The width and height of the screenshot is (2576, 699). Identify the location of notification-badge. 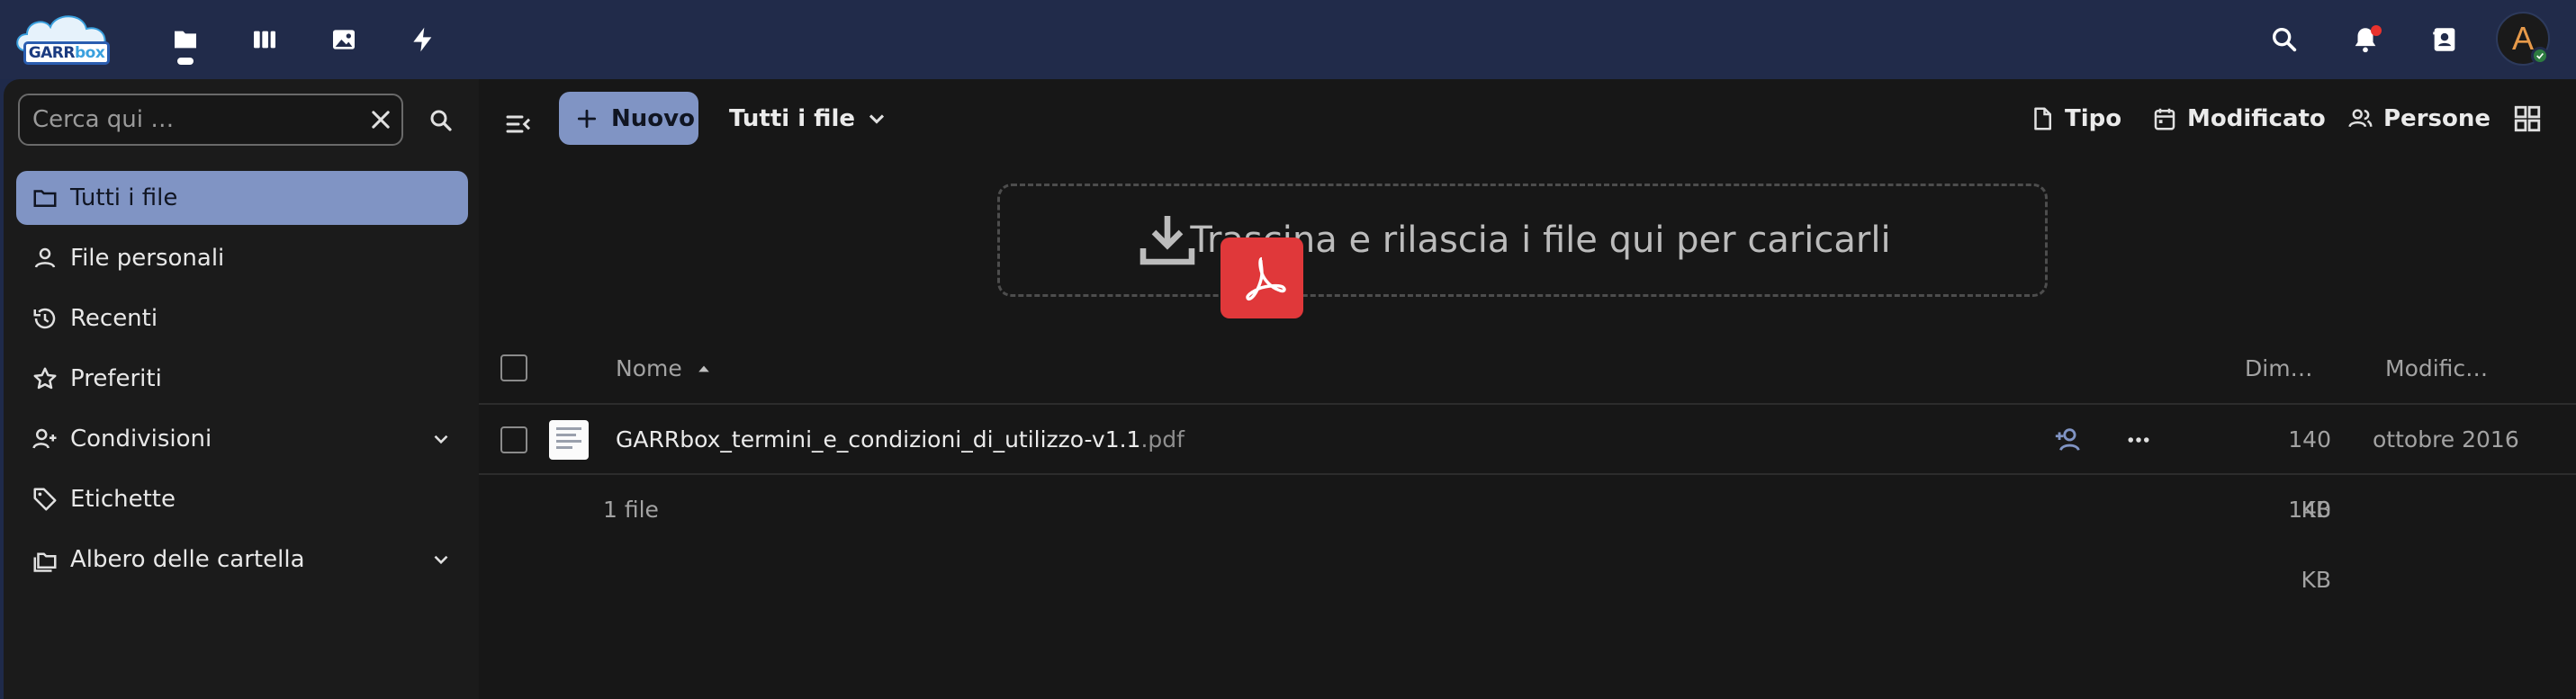
(2376, 30).